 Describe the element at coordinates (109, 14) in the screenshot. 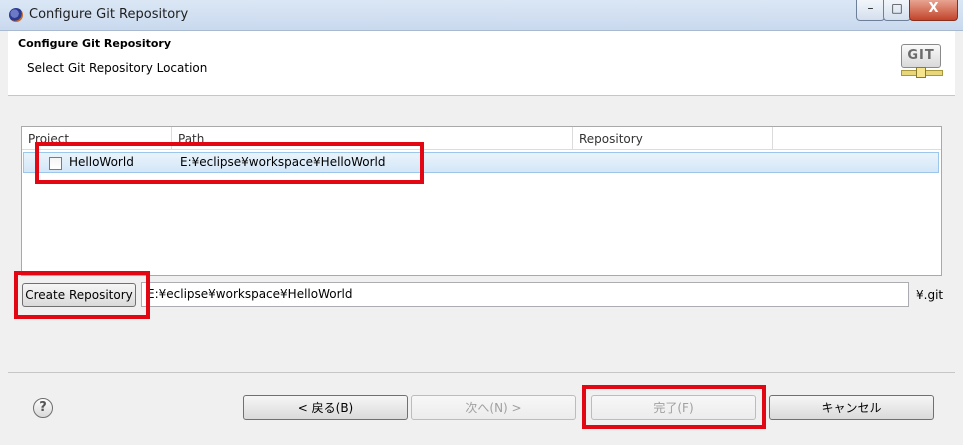

I see `window-title: Configure Git Repository` at that location.